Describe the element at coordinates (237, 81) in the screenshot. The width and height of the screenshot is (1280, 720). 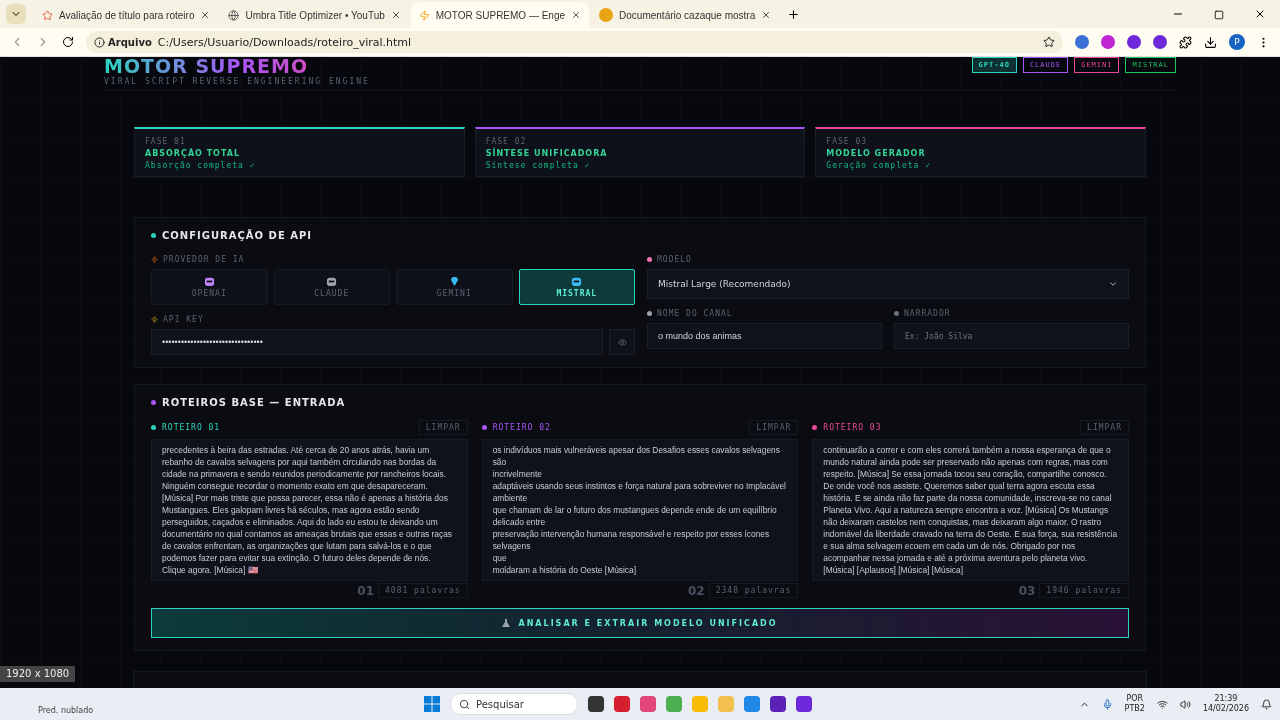
I see `app-subtitle: VIRAL SCRIPT REVERSE ENGINEERING ENGINE` at that location.